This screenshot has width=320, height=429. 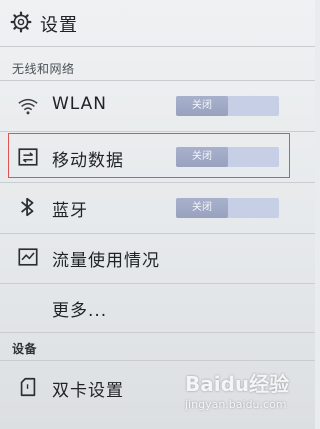 I want to click on highlight-box, so click(x=149, y=155).